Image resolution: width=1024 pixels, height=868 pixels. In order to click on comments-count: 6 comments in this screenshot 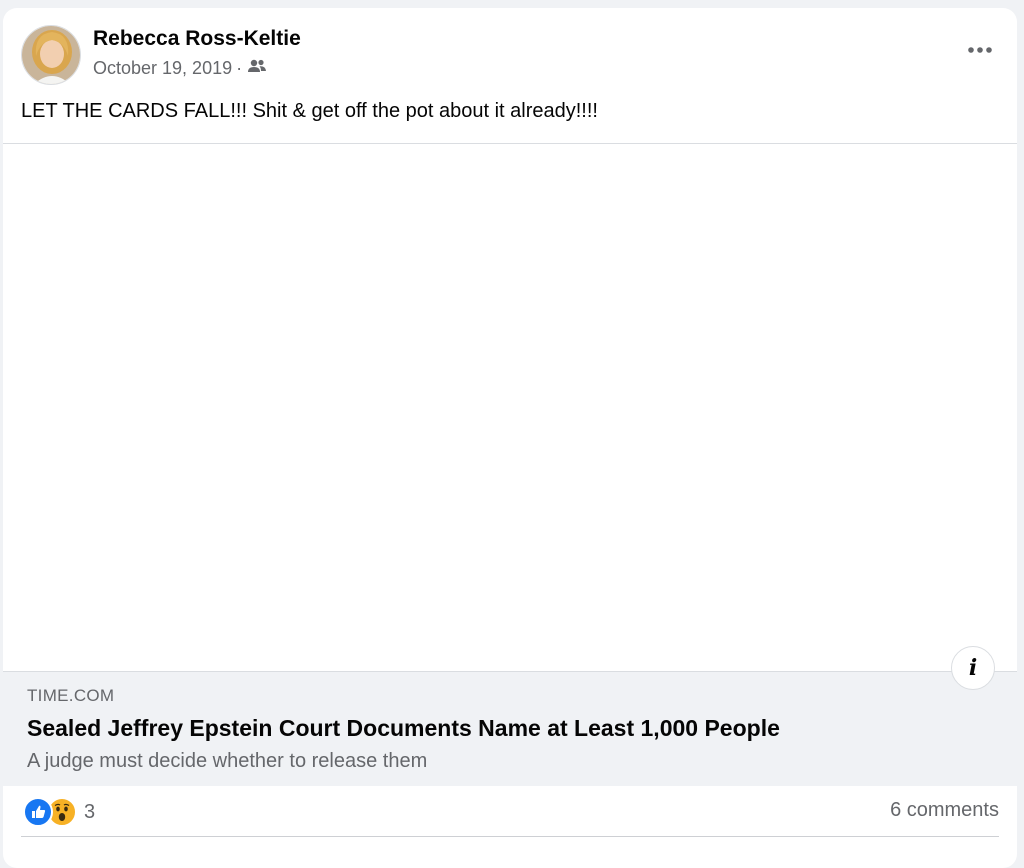, I will do `click(944, 810)`.